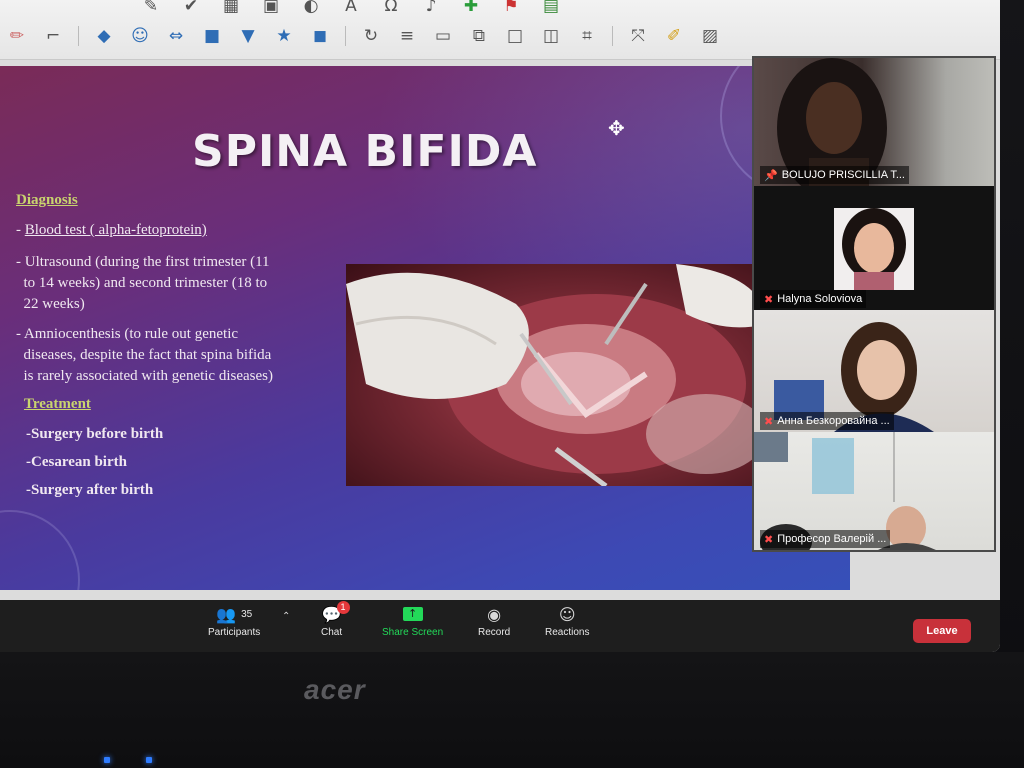  I want to click on leave-button: Leave, so click(942, 631).